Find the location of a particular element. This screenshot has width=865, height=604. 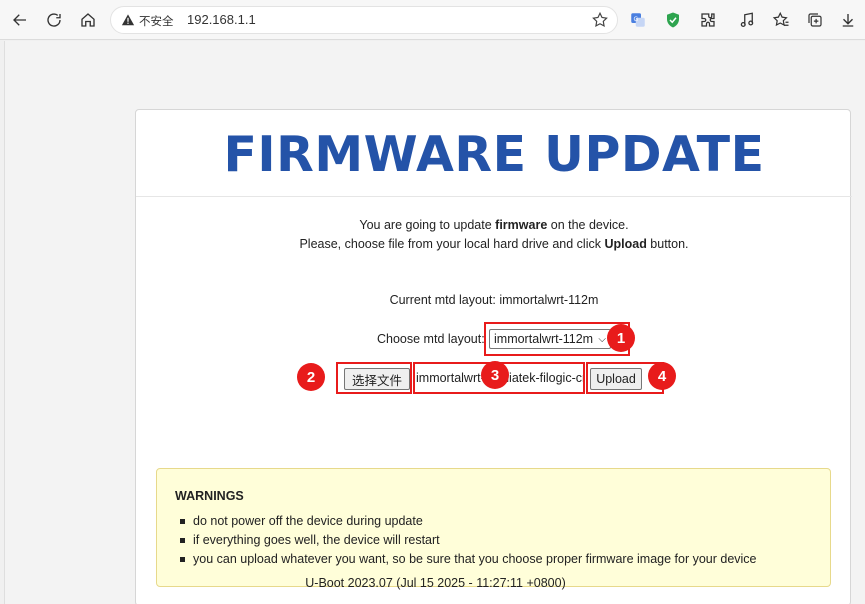

puzzle-icon is located at coordinates (708, 20).